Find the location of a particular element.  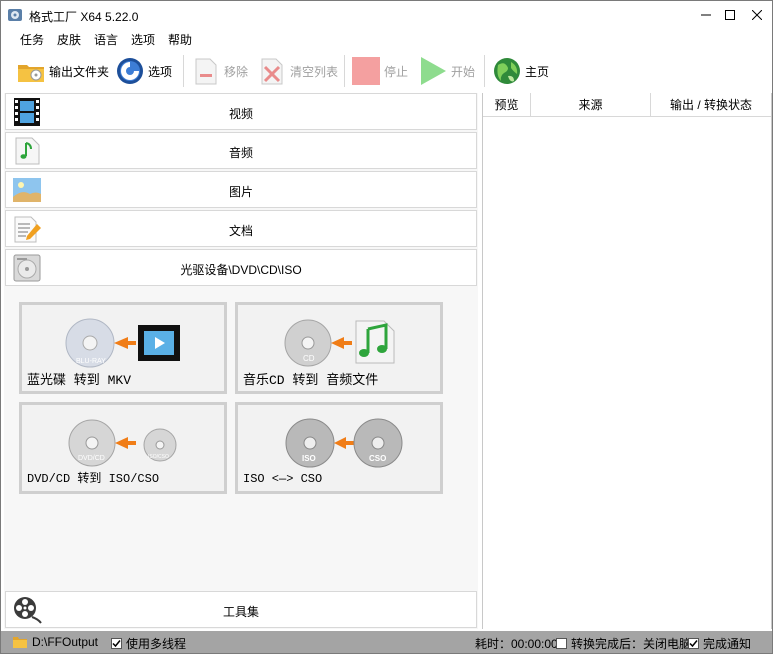

menu-help: 帮助 is located at coordinates (180, 39).